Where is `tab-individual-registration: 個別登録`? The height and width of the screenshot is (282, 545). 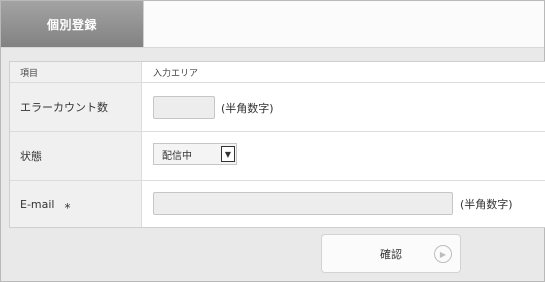 tab-individual-registration: 個別登録 is located at coordinates (72, 24).